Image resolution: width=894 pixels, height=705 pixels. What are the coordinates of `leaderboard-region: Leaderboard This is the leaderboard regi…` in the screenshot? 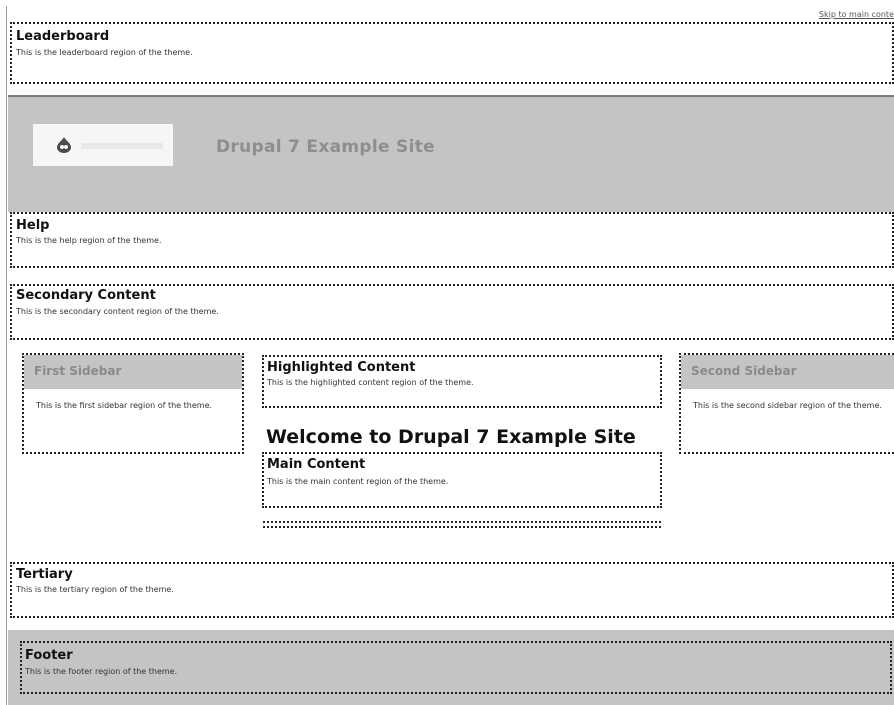 It's located at (452, 53).